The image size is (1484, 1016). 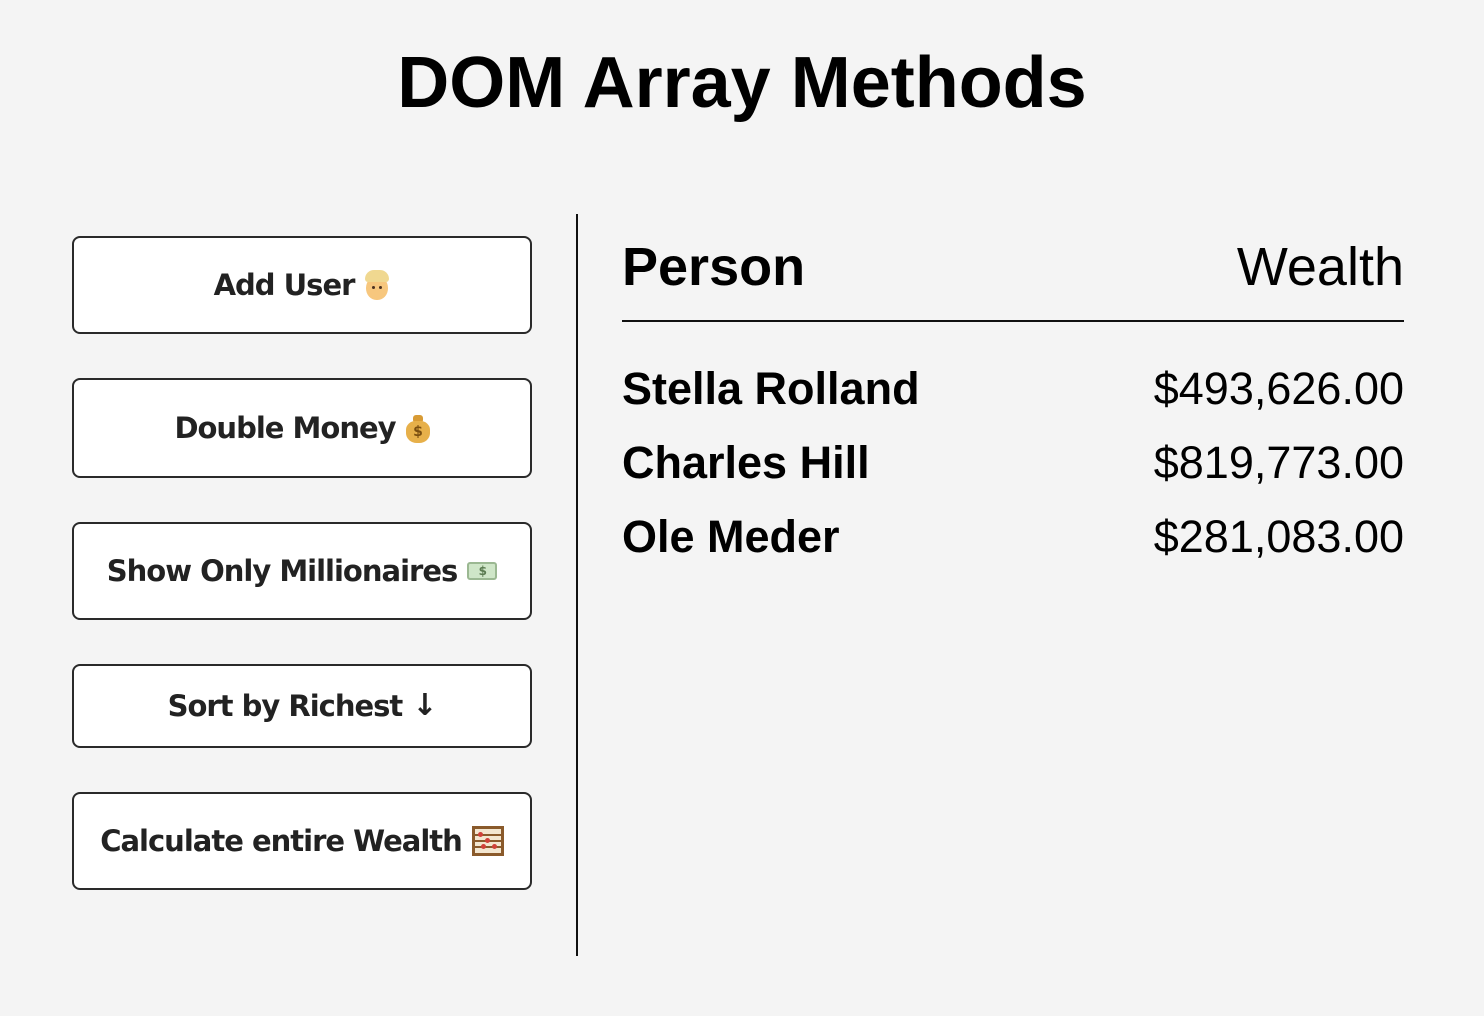 What do you see at coordinates (281, 841) in the screenshot?
I see `calculate-wealth-label: Calculate entire Wealth` at bounding box center [281, 841].